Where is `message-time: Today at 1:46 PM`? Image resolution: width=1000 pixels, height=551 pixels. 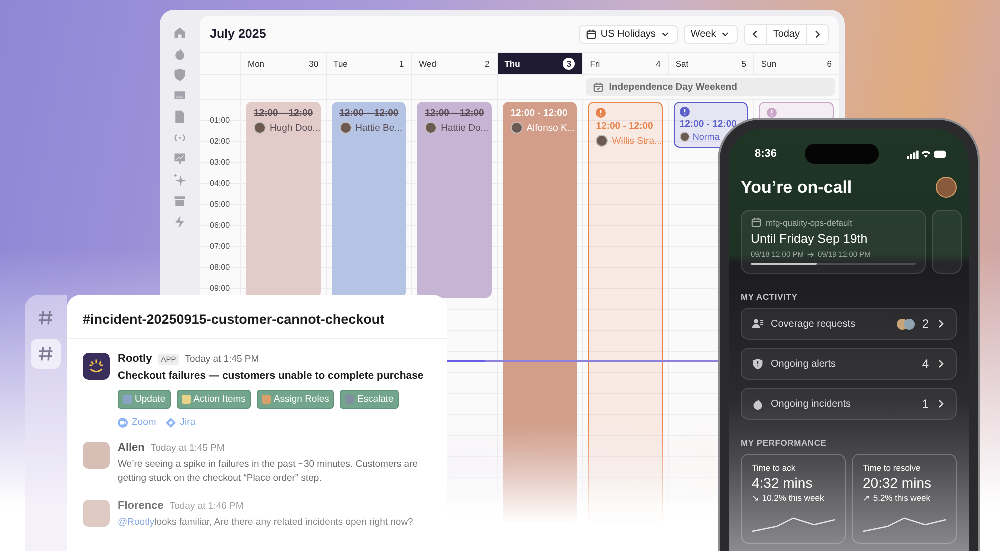
message-time: Today at 1:46 PM is located at coordinates (207, 506).